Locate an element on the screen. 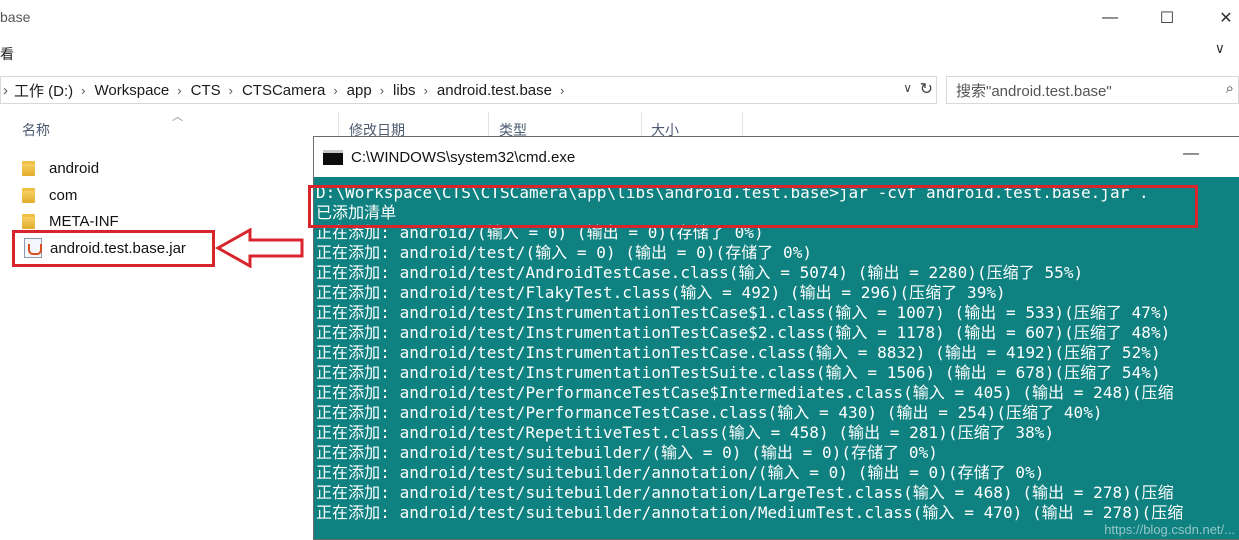 The width and height of the screenshot is (1239, 540). minimize-button: — is located at coordinates (1110, 18).